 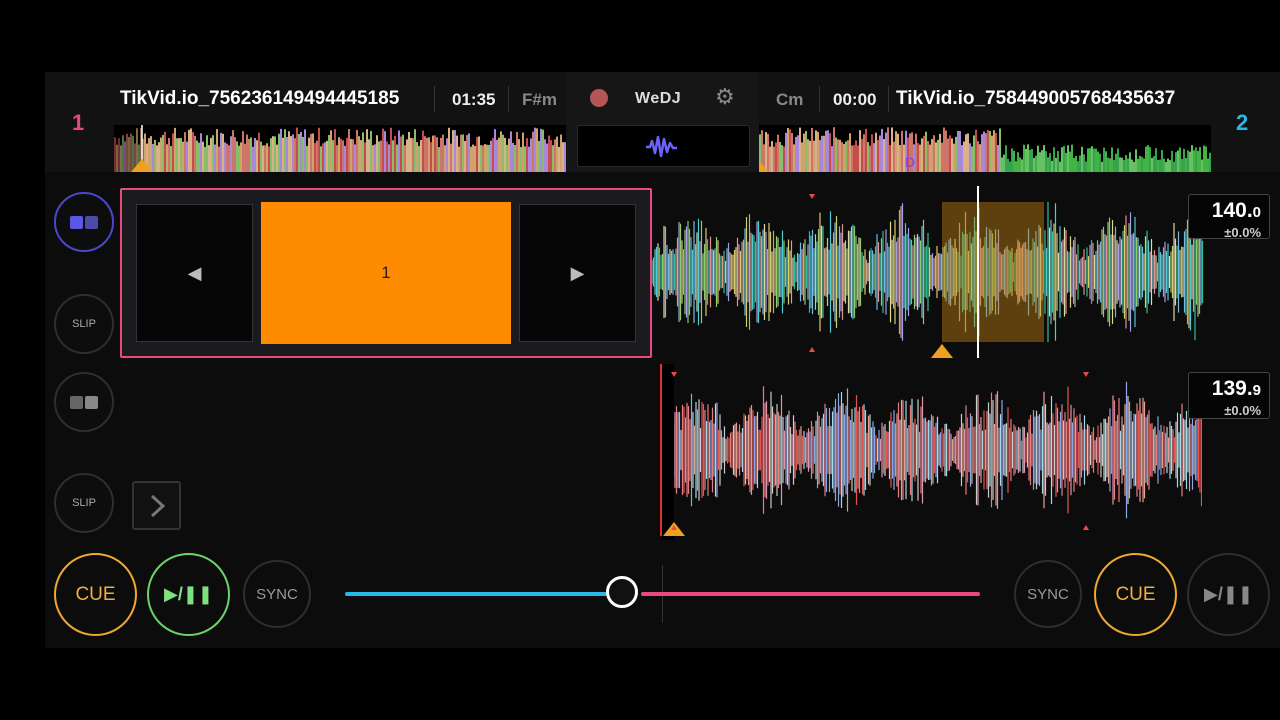 I want to click on deck1-overview-svg, so click(x=340, y=148).